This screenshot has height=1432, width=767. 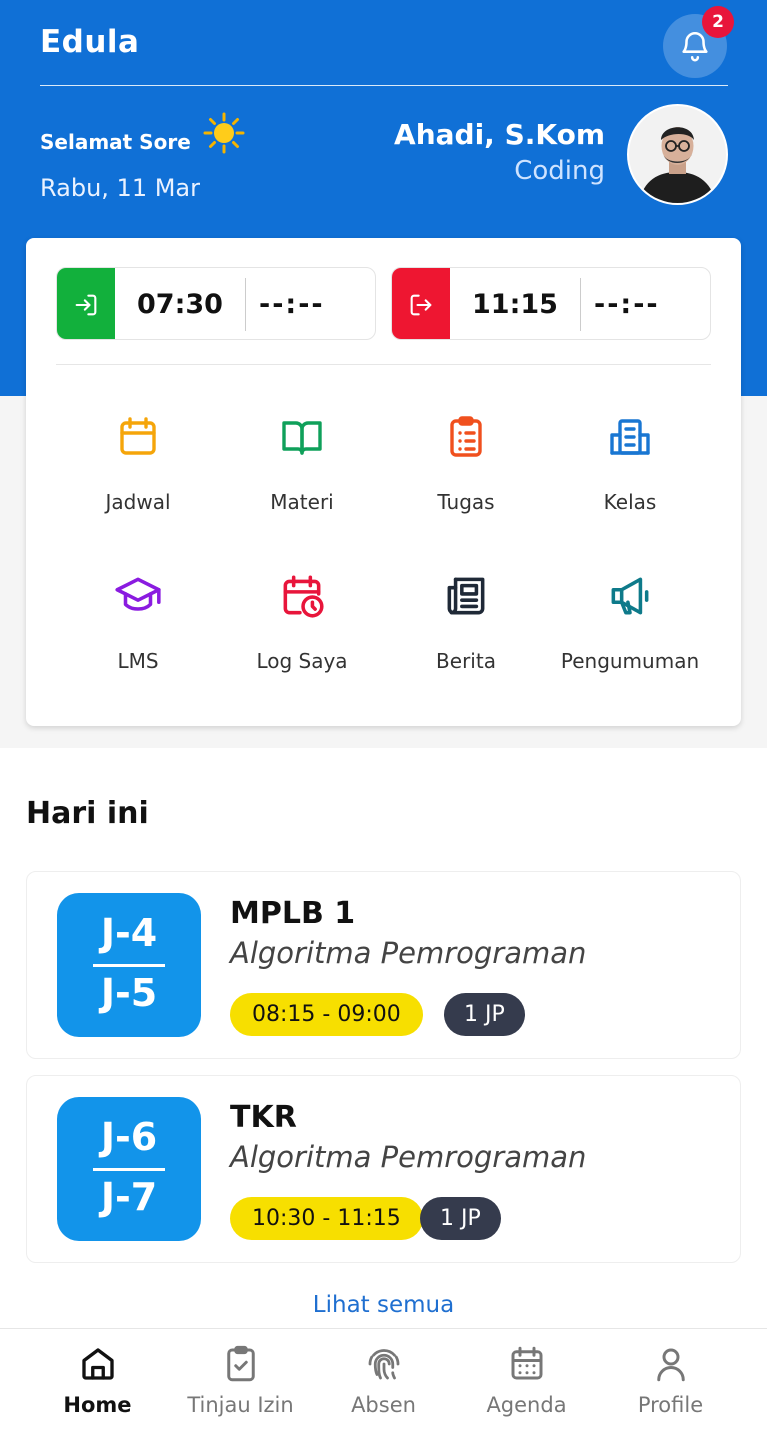 I want to click on header-divider, so click(x=384, y=85).